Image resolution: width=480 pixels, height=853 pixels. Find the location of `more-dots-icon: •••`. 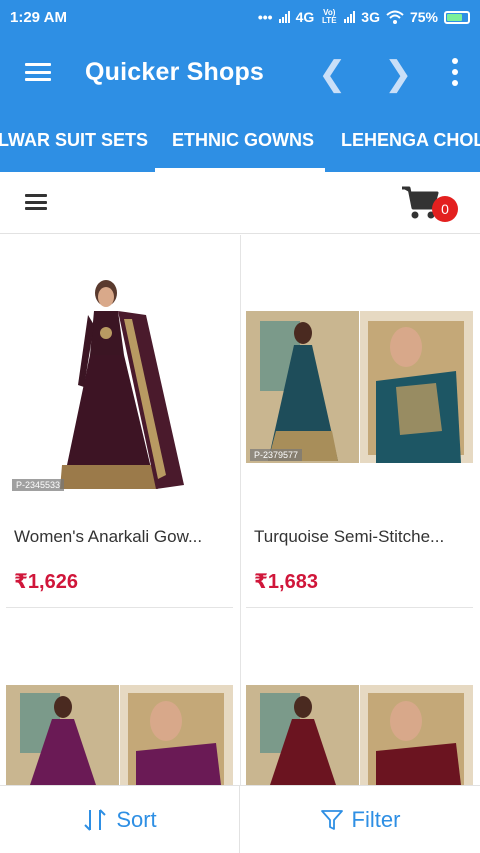

more-dots-icon: ••• is located at coordinates (265, 17).